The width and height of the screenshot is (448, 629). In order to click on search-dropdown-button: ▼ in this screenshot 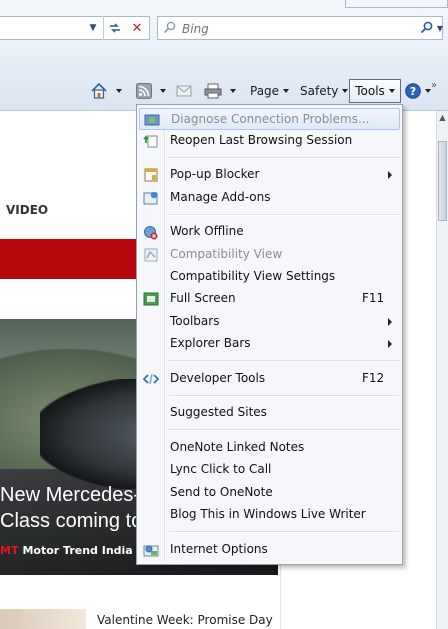, I will do `click(440, 28)`.